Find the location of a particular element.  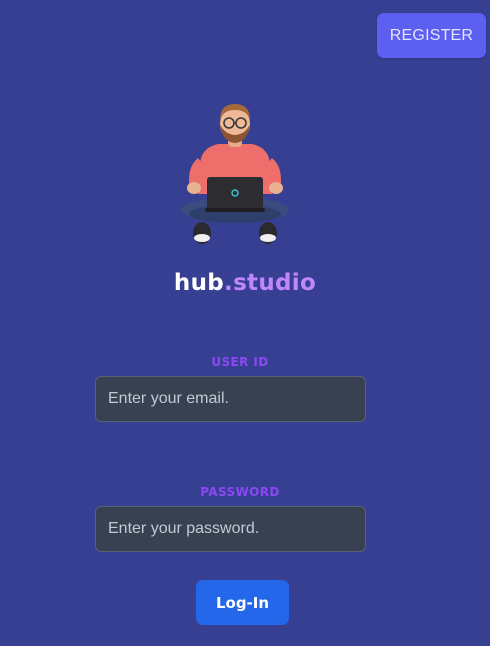

user-id-label: USER ID is located at coordinates (240, 362).